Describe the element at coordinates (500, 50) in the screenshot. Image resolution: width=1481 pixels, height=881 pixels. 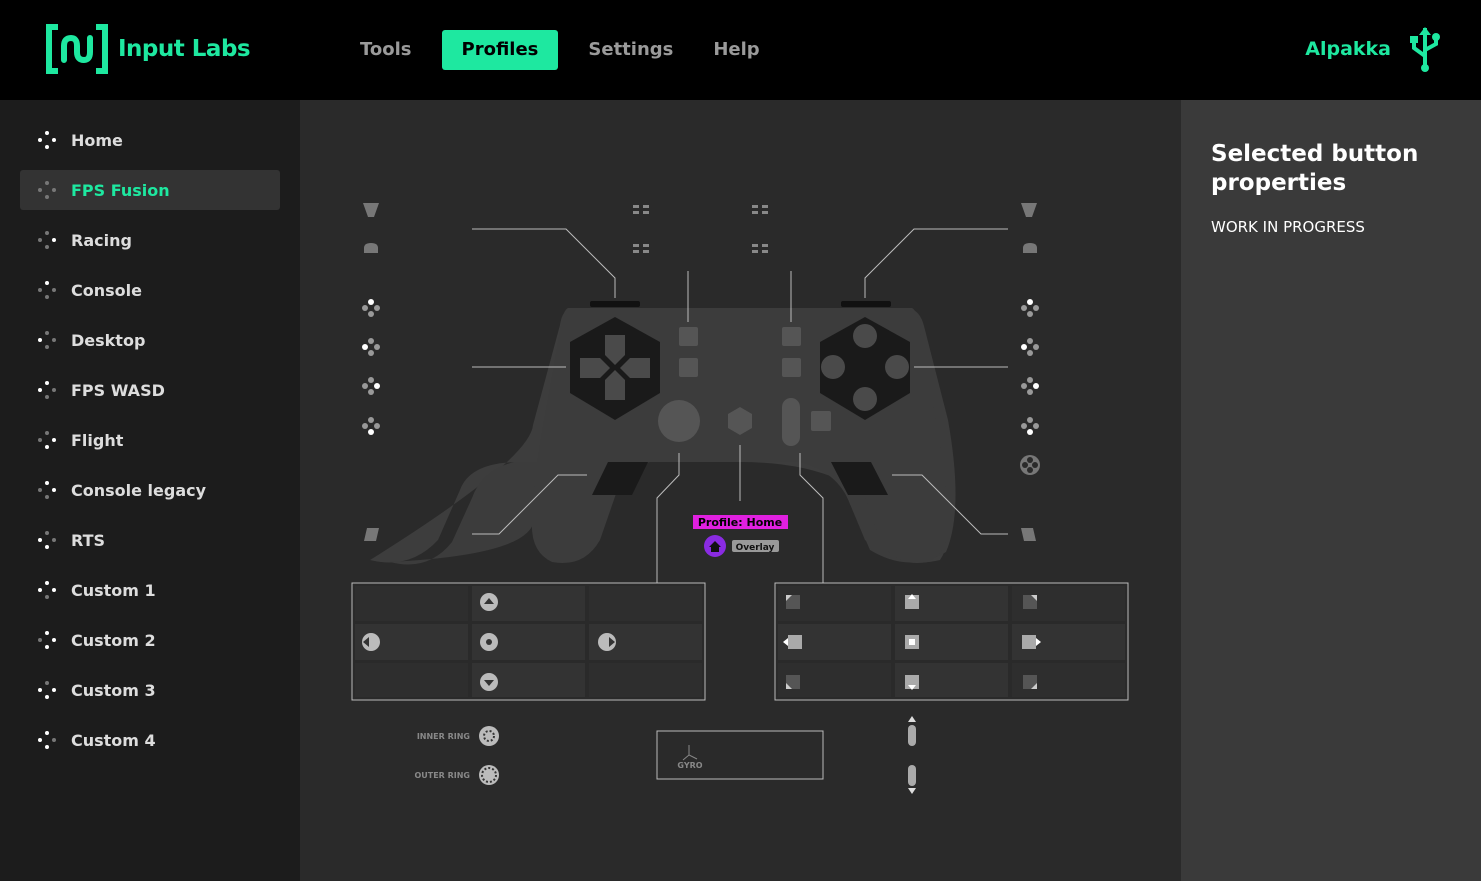
I see `nav-profiles: Profiles` at that location.